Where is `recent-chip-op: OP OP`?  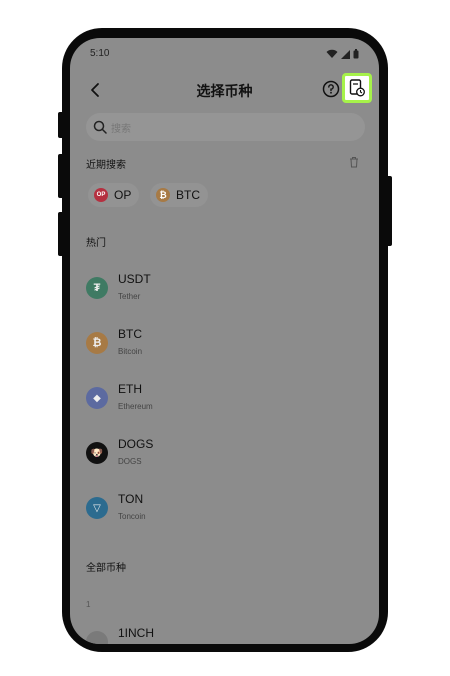 recent-chip-op: OP OP is located at coordinates (114, 195).